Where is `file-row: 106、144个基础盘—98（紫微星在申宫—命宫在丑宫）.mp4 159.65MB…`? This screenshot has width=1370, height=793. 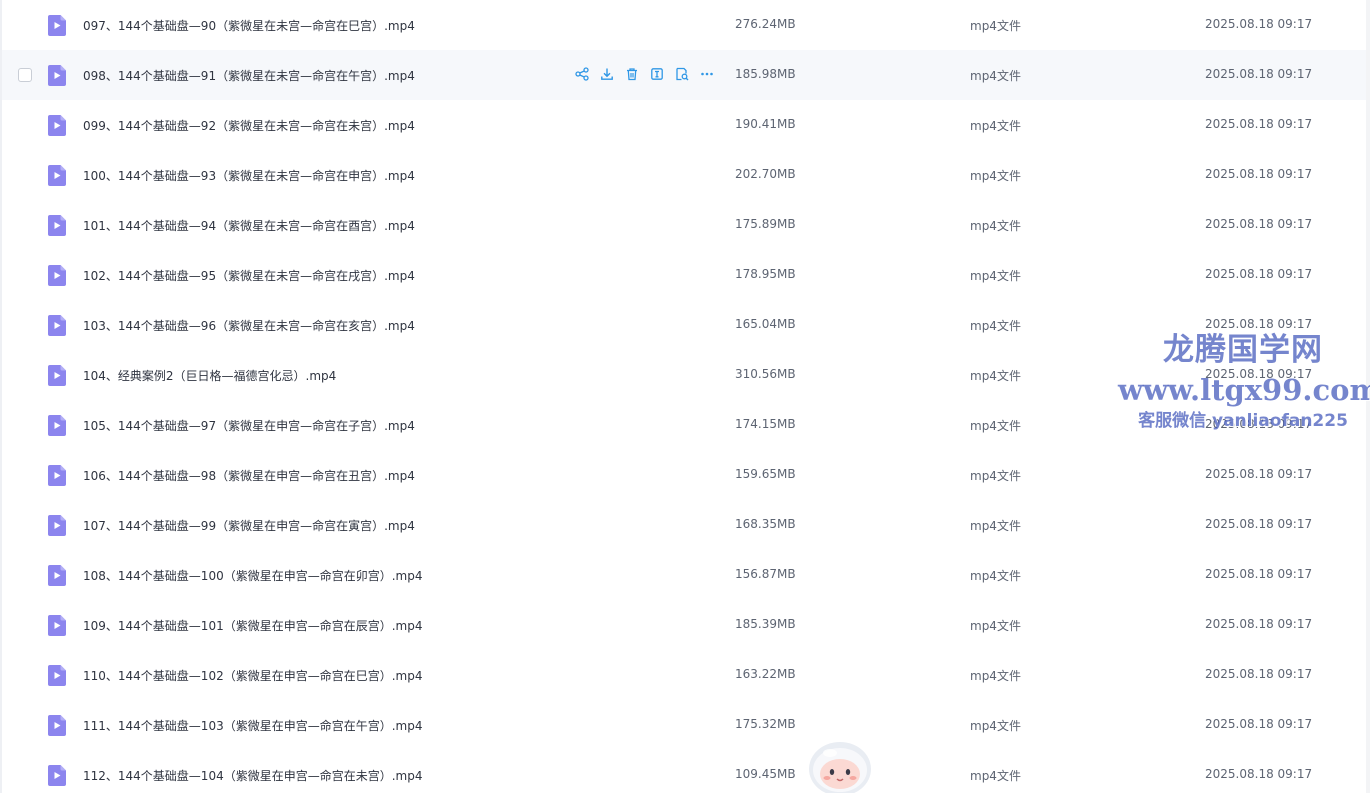 file-row: 106、144个基础盘—98（紫微星在申宫—命宫在丑宫）.mp4 159.65MB… is located at coordinates (685, 475).